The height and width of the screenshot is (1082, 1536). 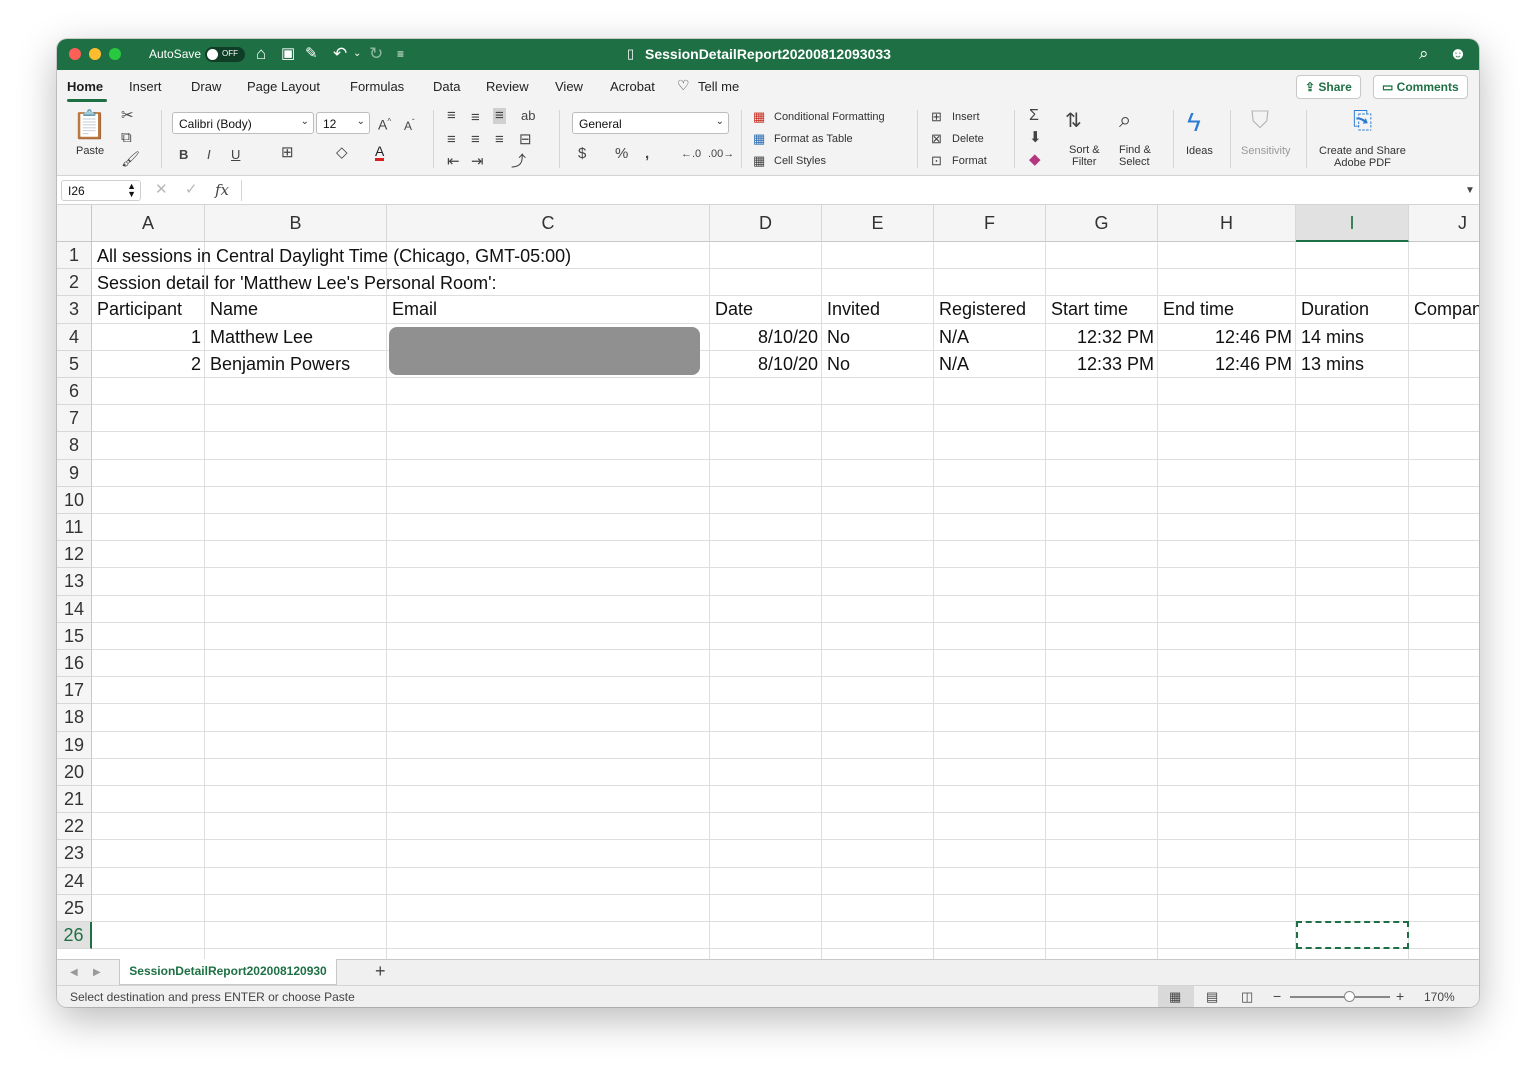 What do you see at coordinates (1134, 162) in the screenshot?
I see `find-select-label-2: Select` at bounding box center [1134, 162].